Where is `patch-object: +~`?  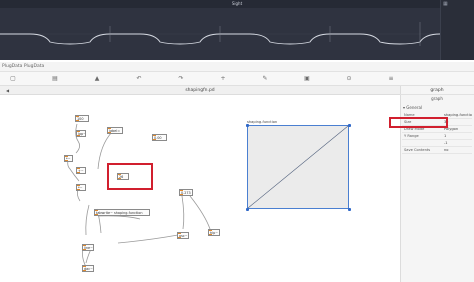
patch-object: +~ is located at coordinates (81, 170).